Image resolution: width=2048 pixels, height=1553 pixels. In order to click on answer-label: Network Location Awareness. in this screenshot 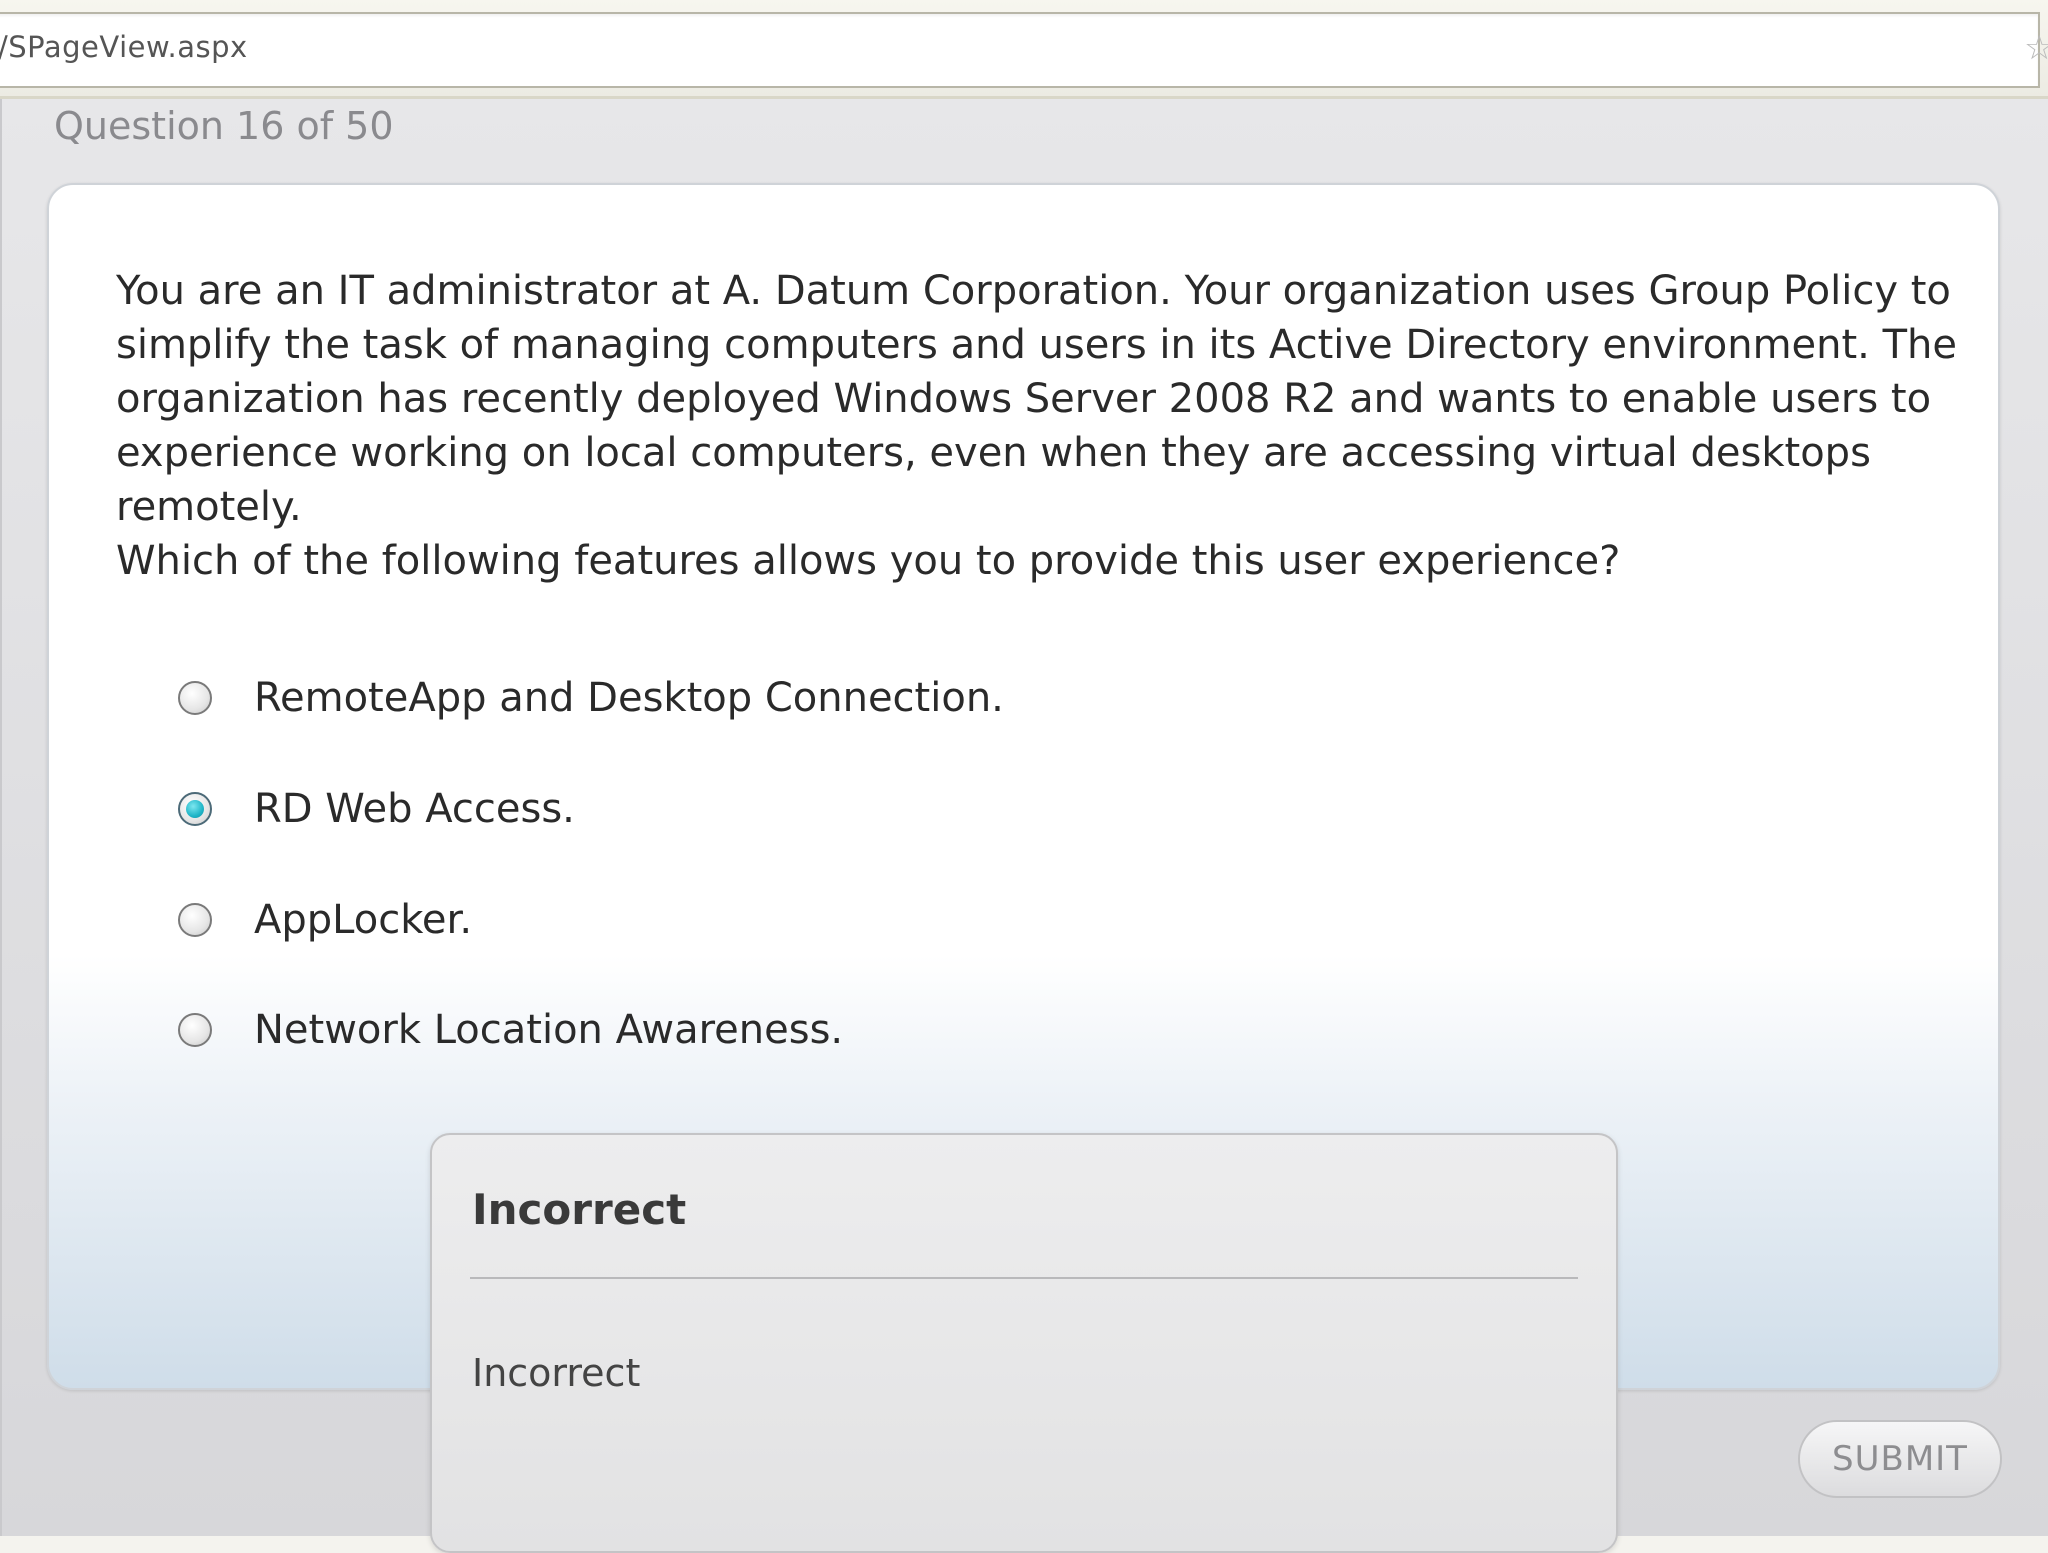, I will do `click(548, 1030)`.